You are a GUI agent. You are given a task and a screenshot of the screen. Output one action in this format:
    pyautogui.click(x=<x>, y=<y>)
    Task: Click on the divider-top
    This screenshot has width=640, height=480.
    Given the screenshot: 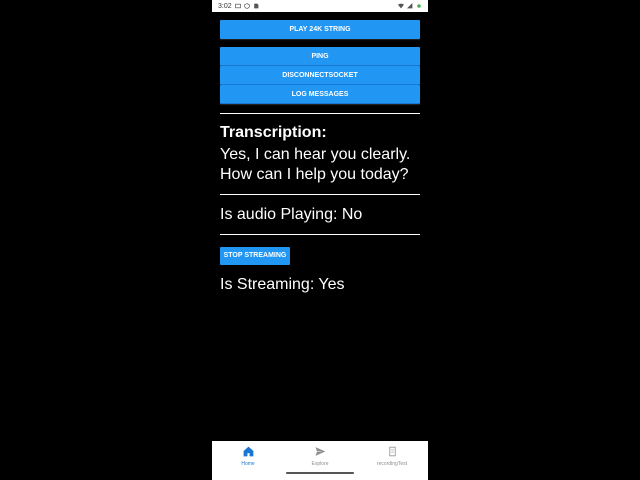 What is the action you would take?
    pyautogui.click(x=320, y=113)
    